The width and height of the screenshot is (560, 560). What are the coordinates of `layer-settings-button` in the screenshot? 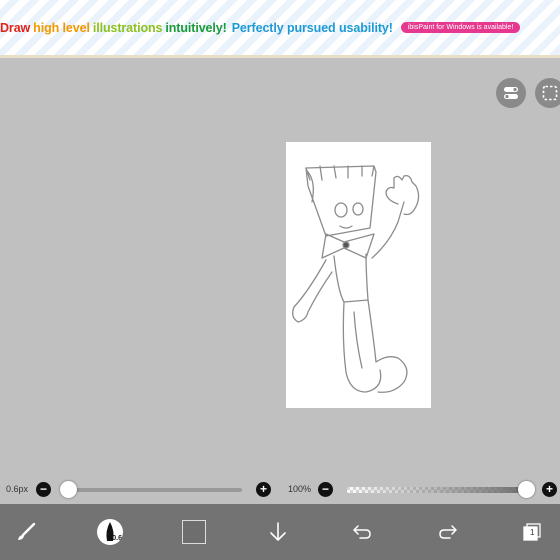 It's located at (511, 93).